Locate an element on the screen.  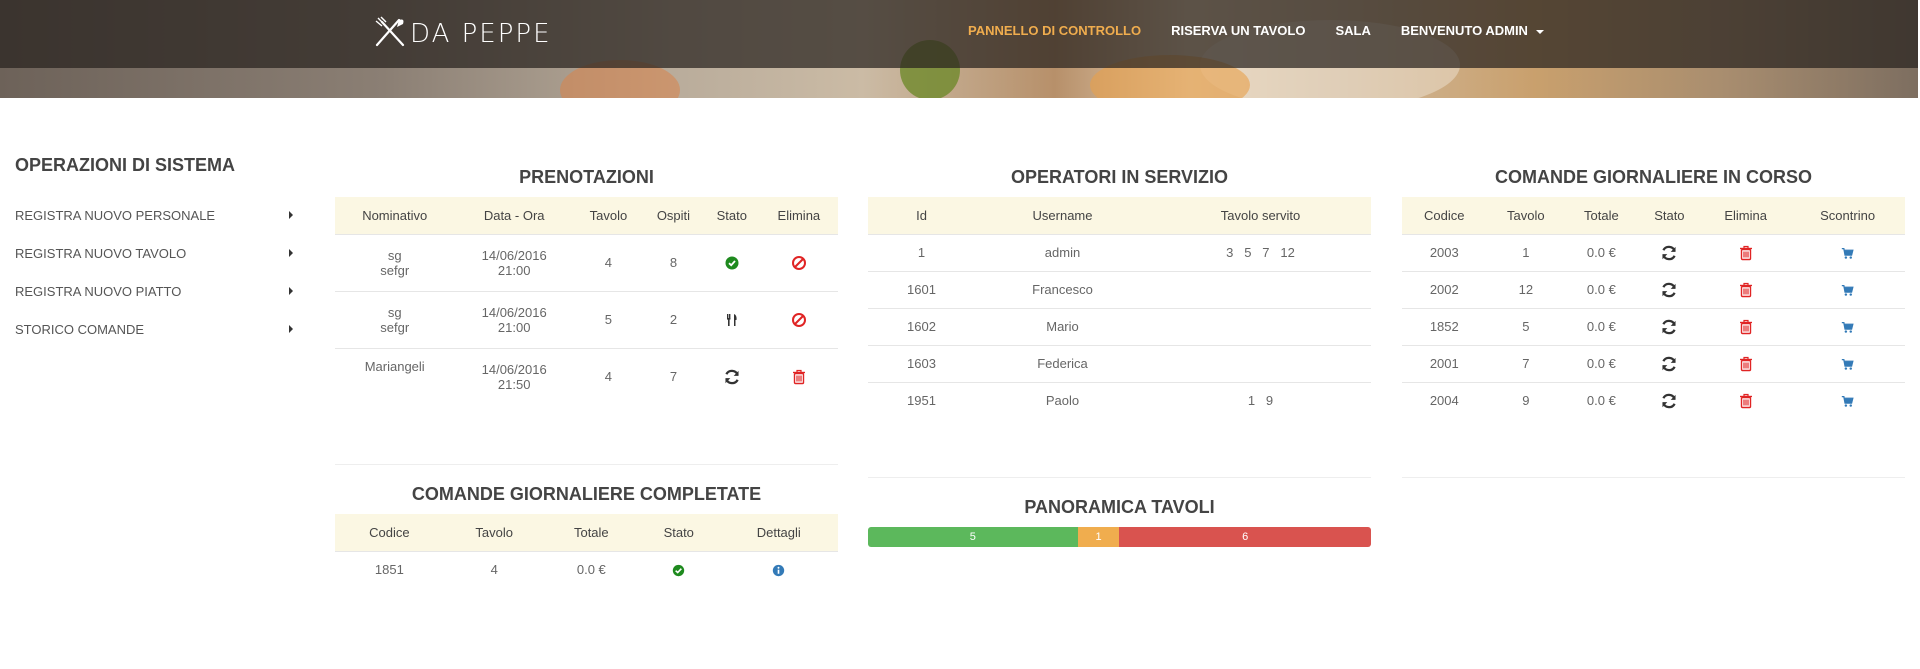
column-header: Id is located at coordinates (921, 215).